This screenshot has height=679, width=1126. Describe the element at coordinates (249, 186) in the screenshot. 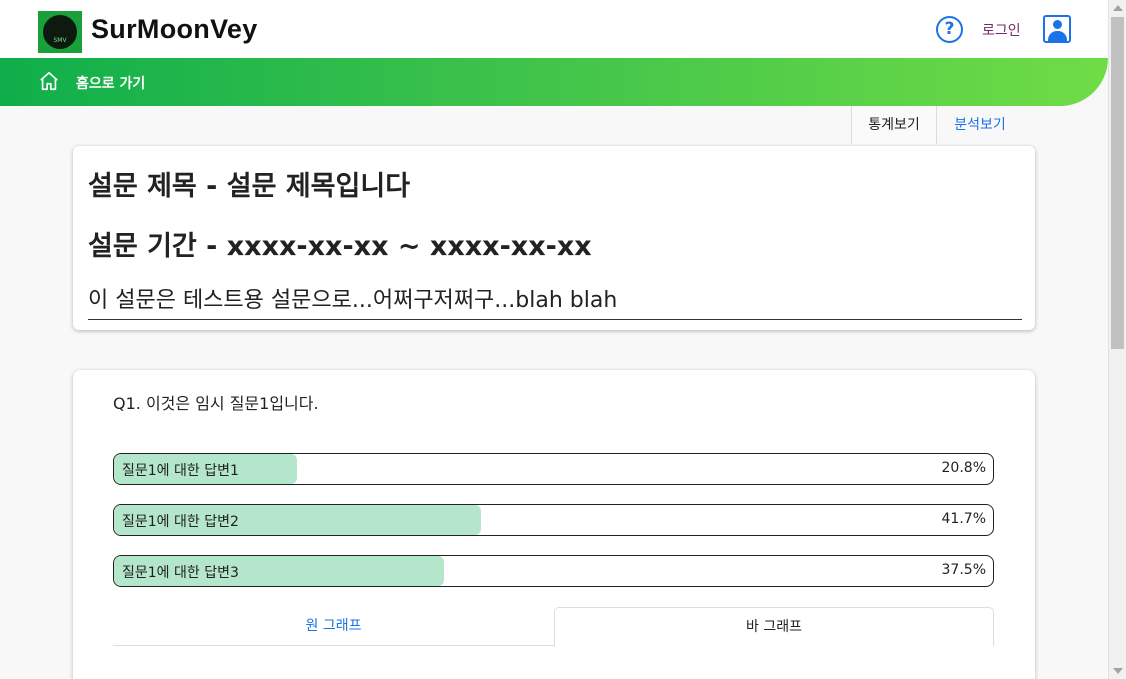

I see `survey-title: 설문 제목 - 설문 제목입니다` at that location.